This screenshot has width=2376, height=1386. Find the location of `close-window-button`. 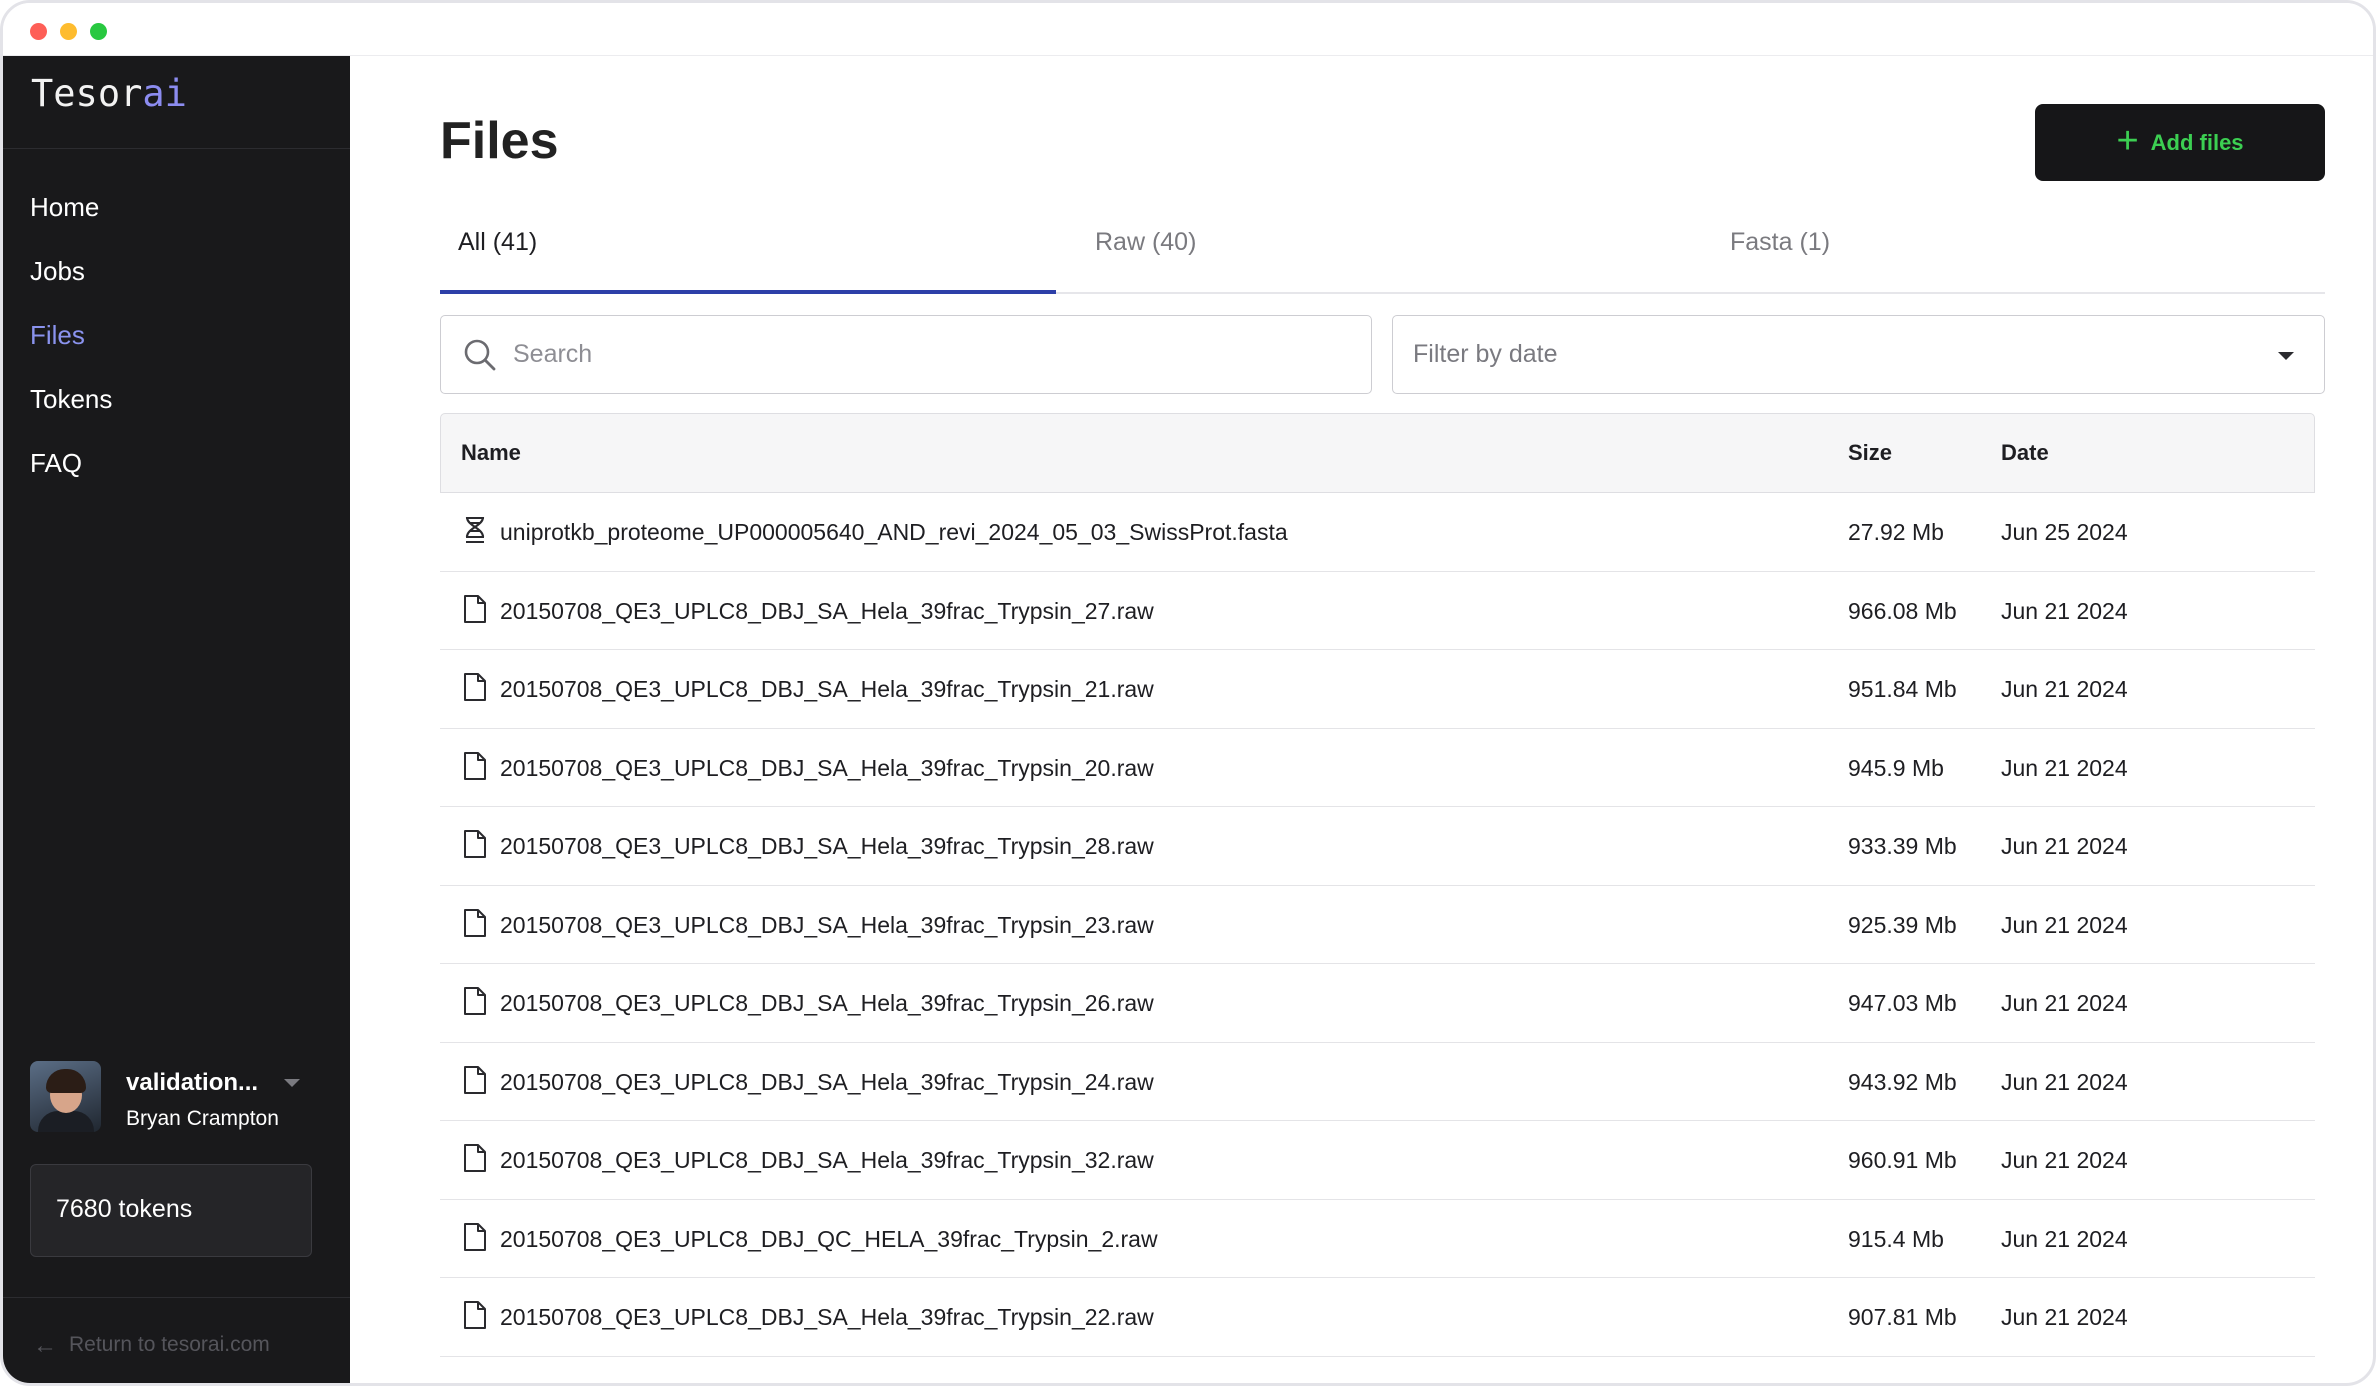

close-window-button is located at coordinates (38, 31).